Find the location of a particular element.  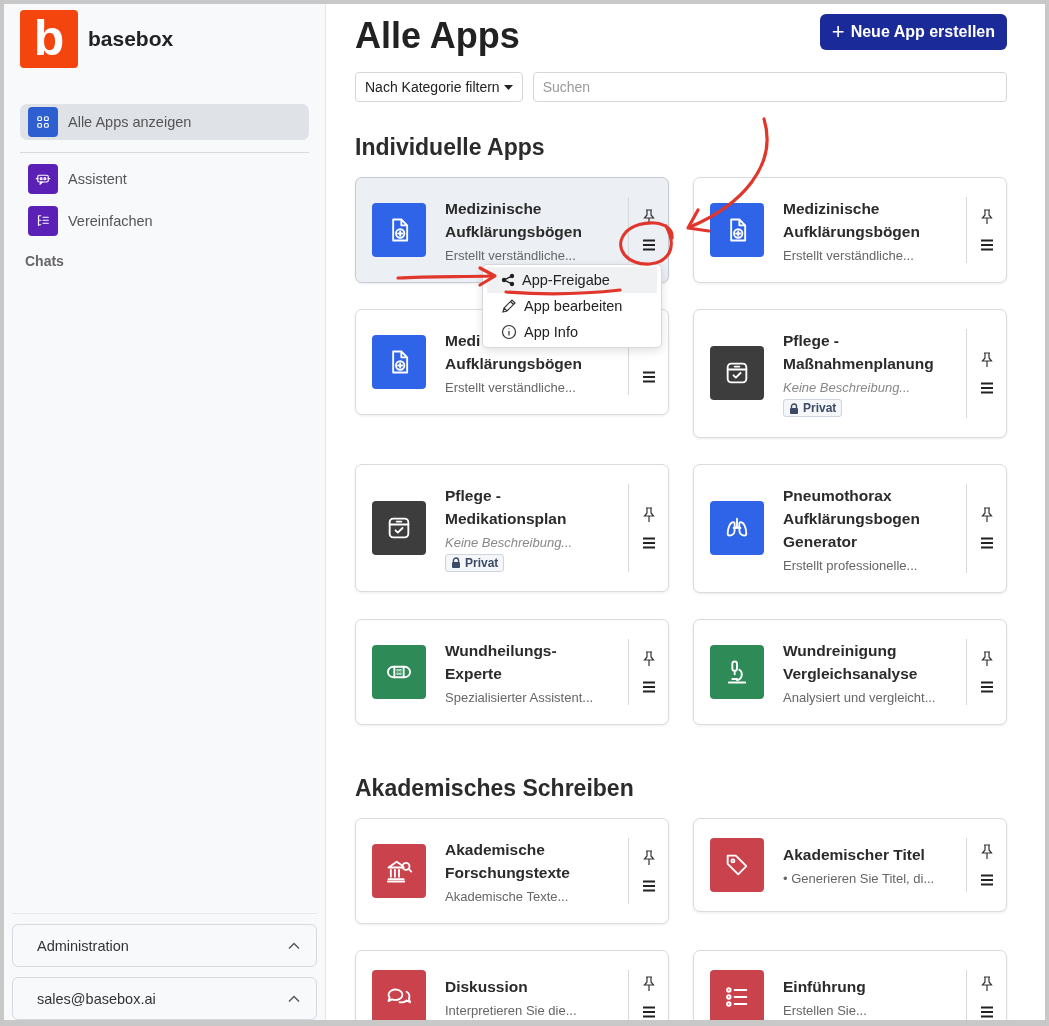

app-title: Wundreinigung is located at coordinates (840, 650).